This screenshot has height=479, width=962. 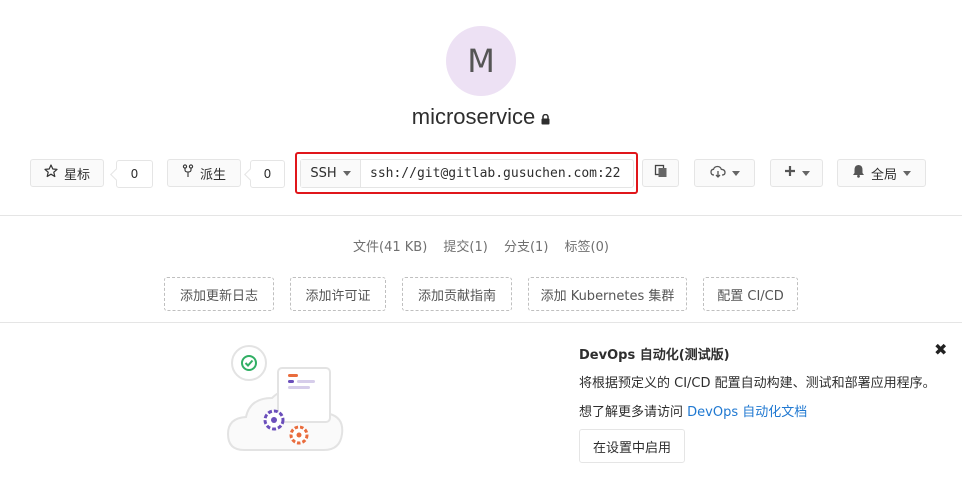 I want to click on clipboard-icon, so click(x=661, y=173).